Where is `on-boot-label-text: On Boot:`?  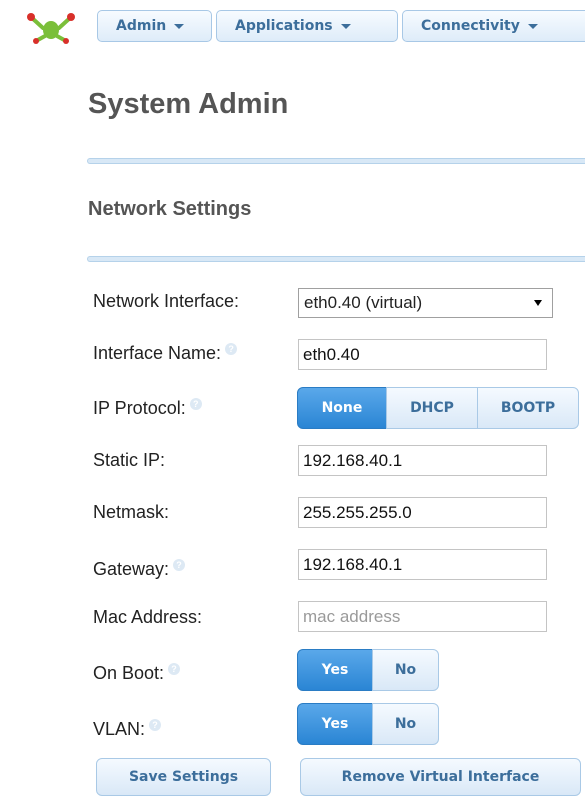
on-boot-label-text: On Boot: is located at coordinates (129, 673).